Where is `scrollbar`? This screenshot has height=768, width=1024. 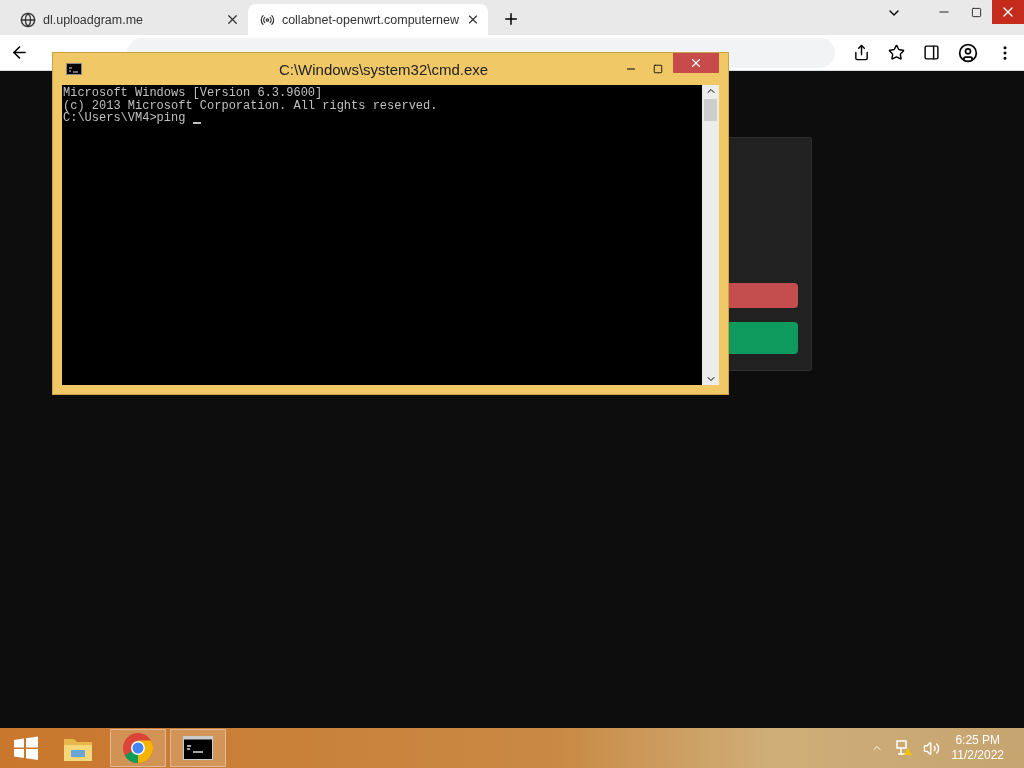
scrollbar is located at coordinates (710, 235).